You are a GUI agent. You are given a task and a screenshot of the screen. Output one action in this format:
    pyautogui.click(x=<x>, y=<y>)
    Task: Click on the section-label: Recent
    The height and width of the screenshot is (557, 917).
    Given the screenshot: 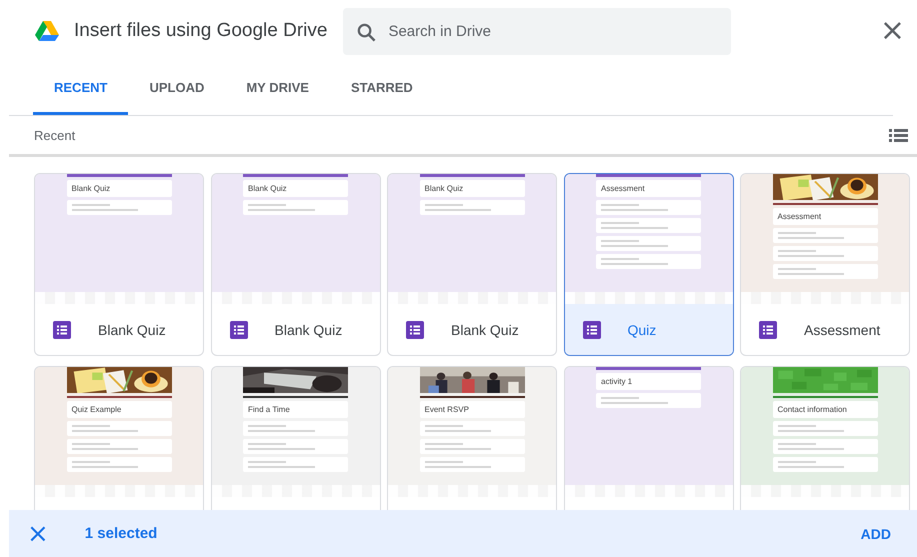 What is the action you would take?
    pyautogui.click(x=55, y=135)
    